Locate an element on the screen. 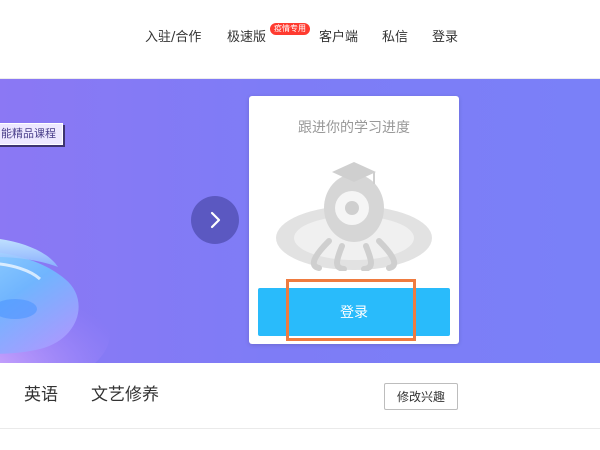 This screenshot has height=450, width=600. nav-item-login: 登录 is located at coordinates (445, 38).